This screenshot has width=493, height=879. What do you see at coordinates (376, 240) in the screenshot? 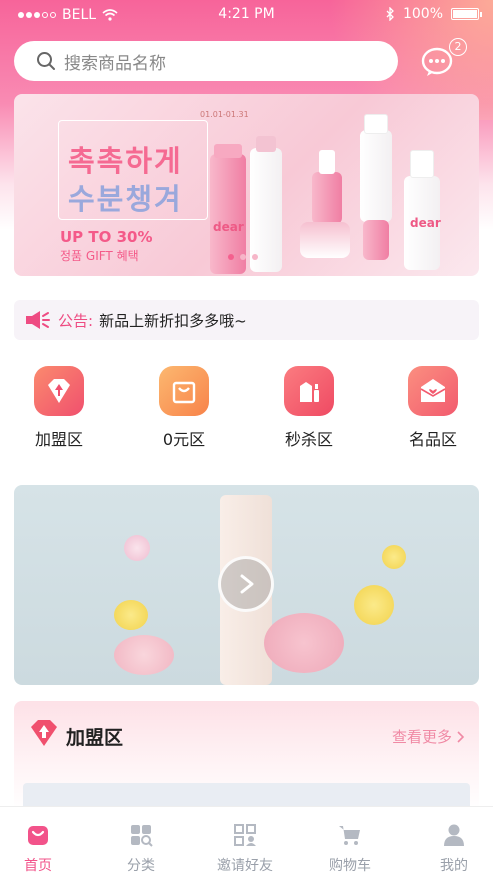
I see `essence-bottle` at bounding box center [376, 240].